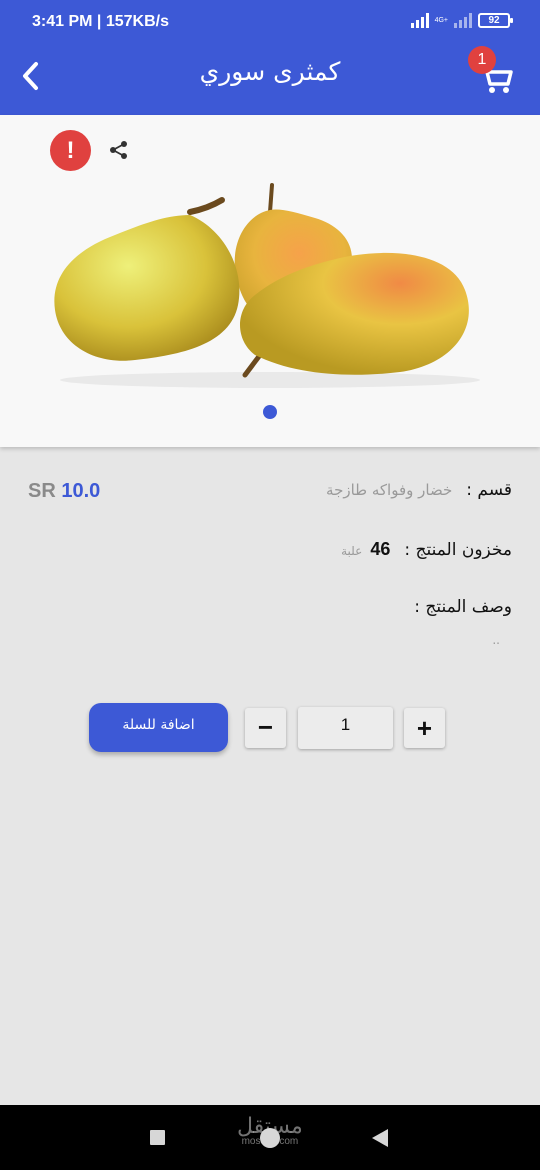 The image size is (540, 1170). Describe the element at coordinates (345, 728) in the screenshot. I see `quantity-input: 1` at that location.